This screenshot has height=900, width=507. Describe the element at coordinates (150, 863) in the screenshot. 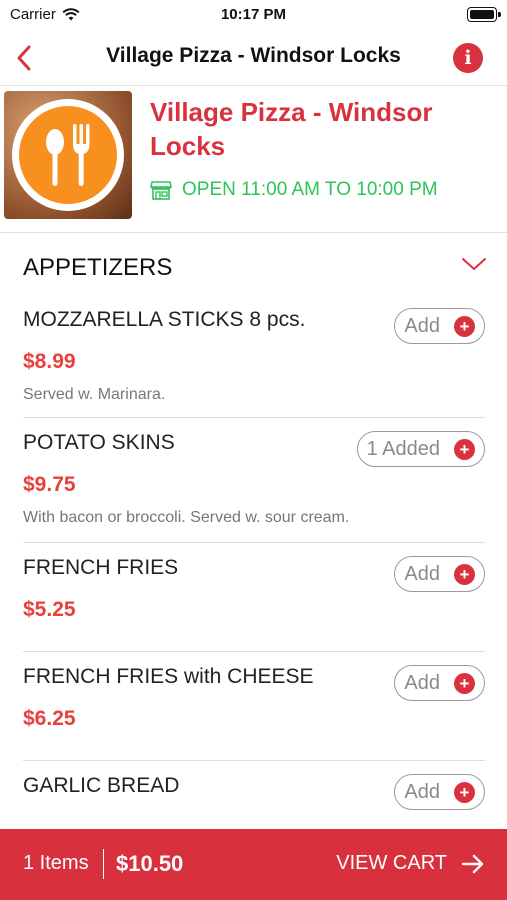

I see `cart-total: $10.50` at that location.